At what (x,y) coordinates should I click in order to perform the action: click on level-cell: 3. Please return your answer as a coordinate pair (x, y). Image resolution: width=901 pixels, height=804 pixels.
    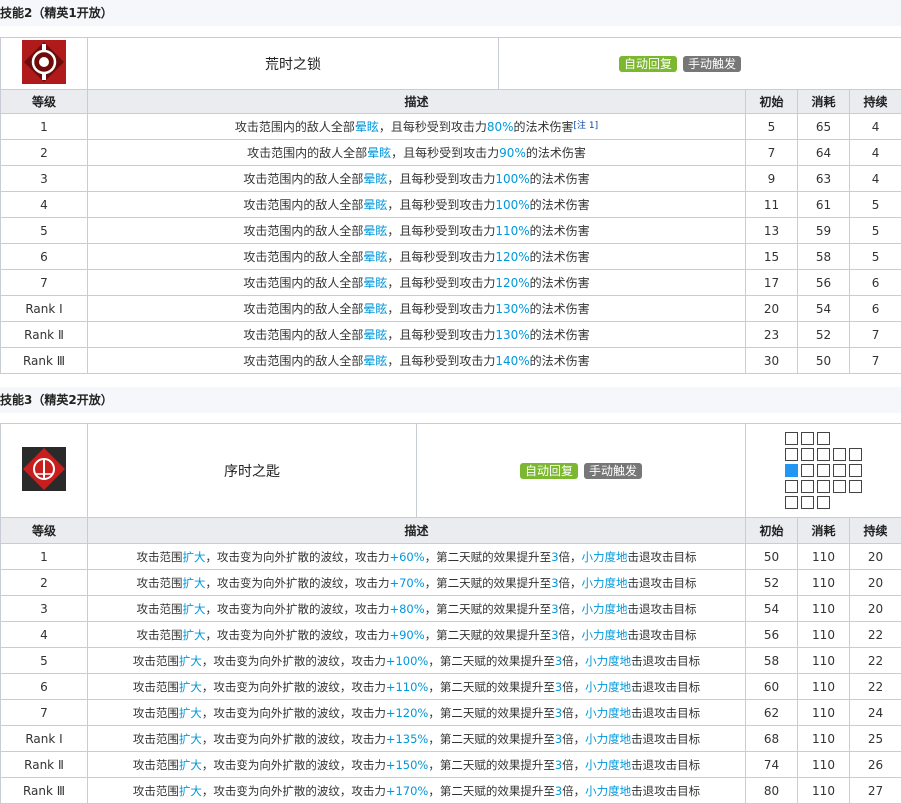
    Looking at the image, I should click on (44, 179).